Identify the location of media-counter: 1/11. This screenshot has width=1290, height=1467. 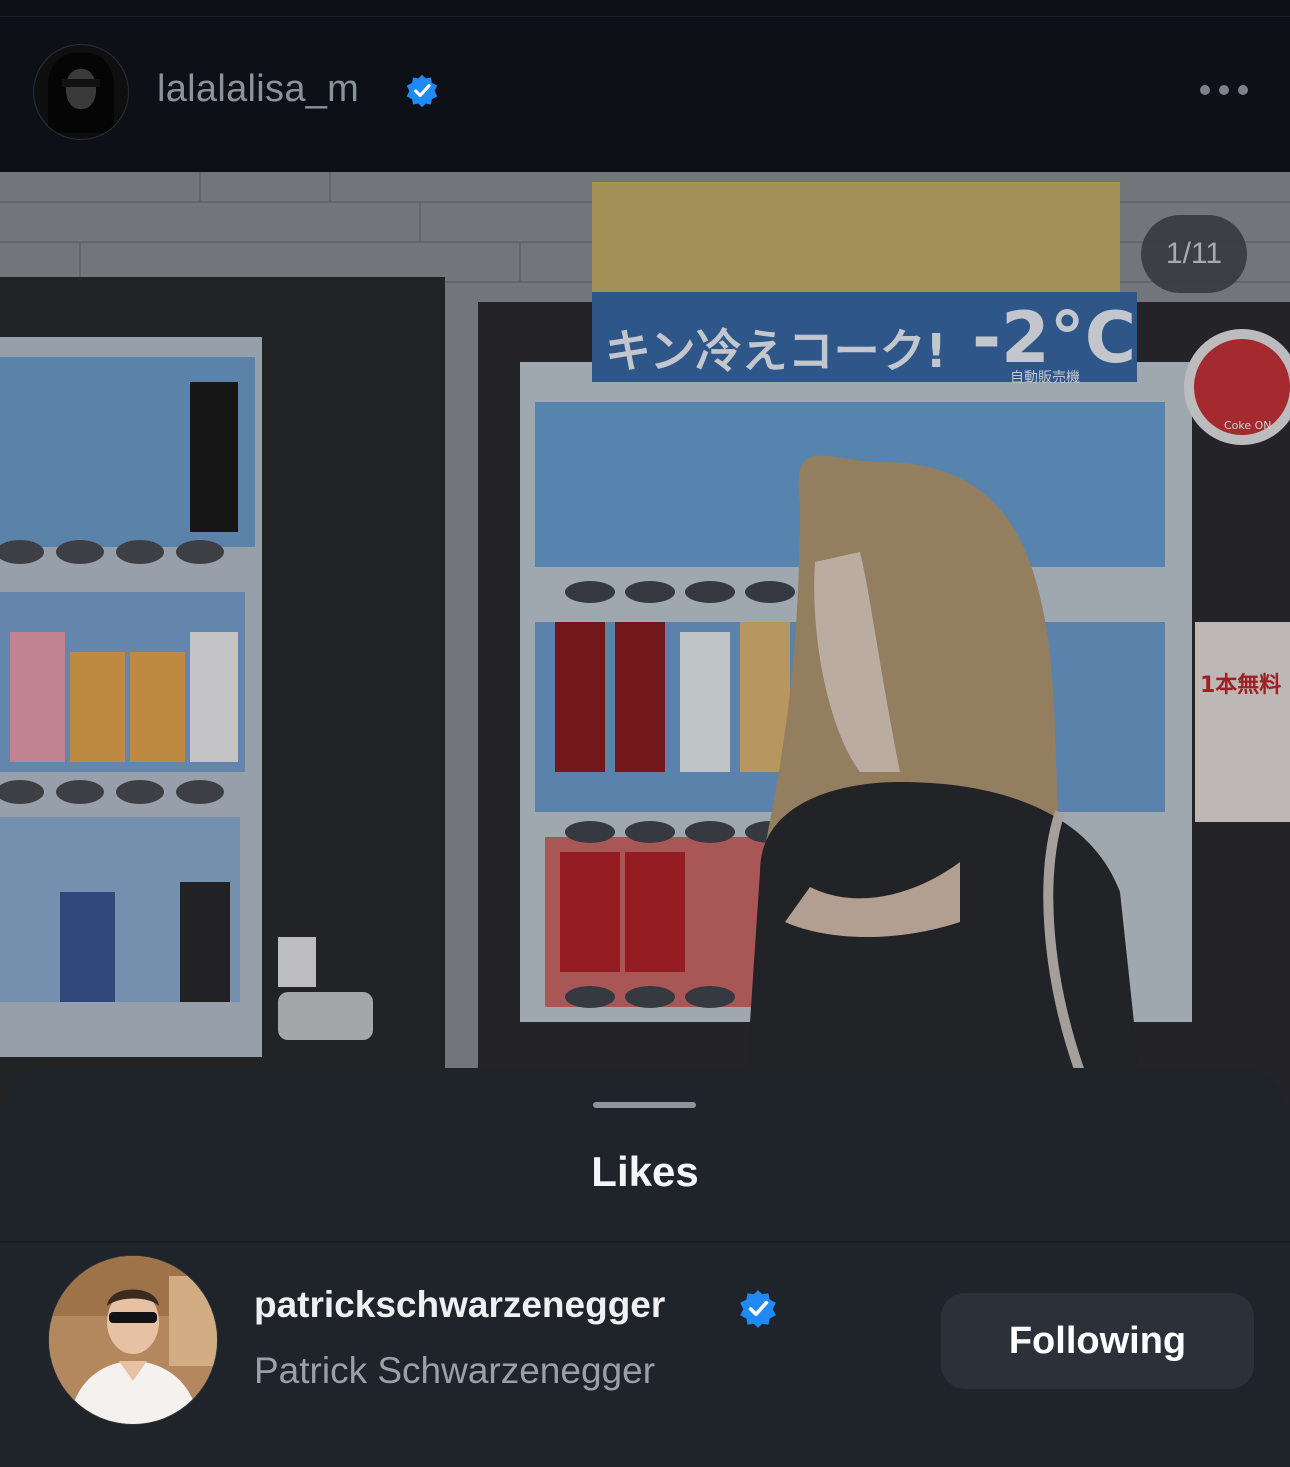
(1194, 254).